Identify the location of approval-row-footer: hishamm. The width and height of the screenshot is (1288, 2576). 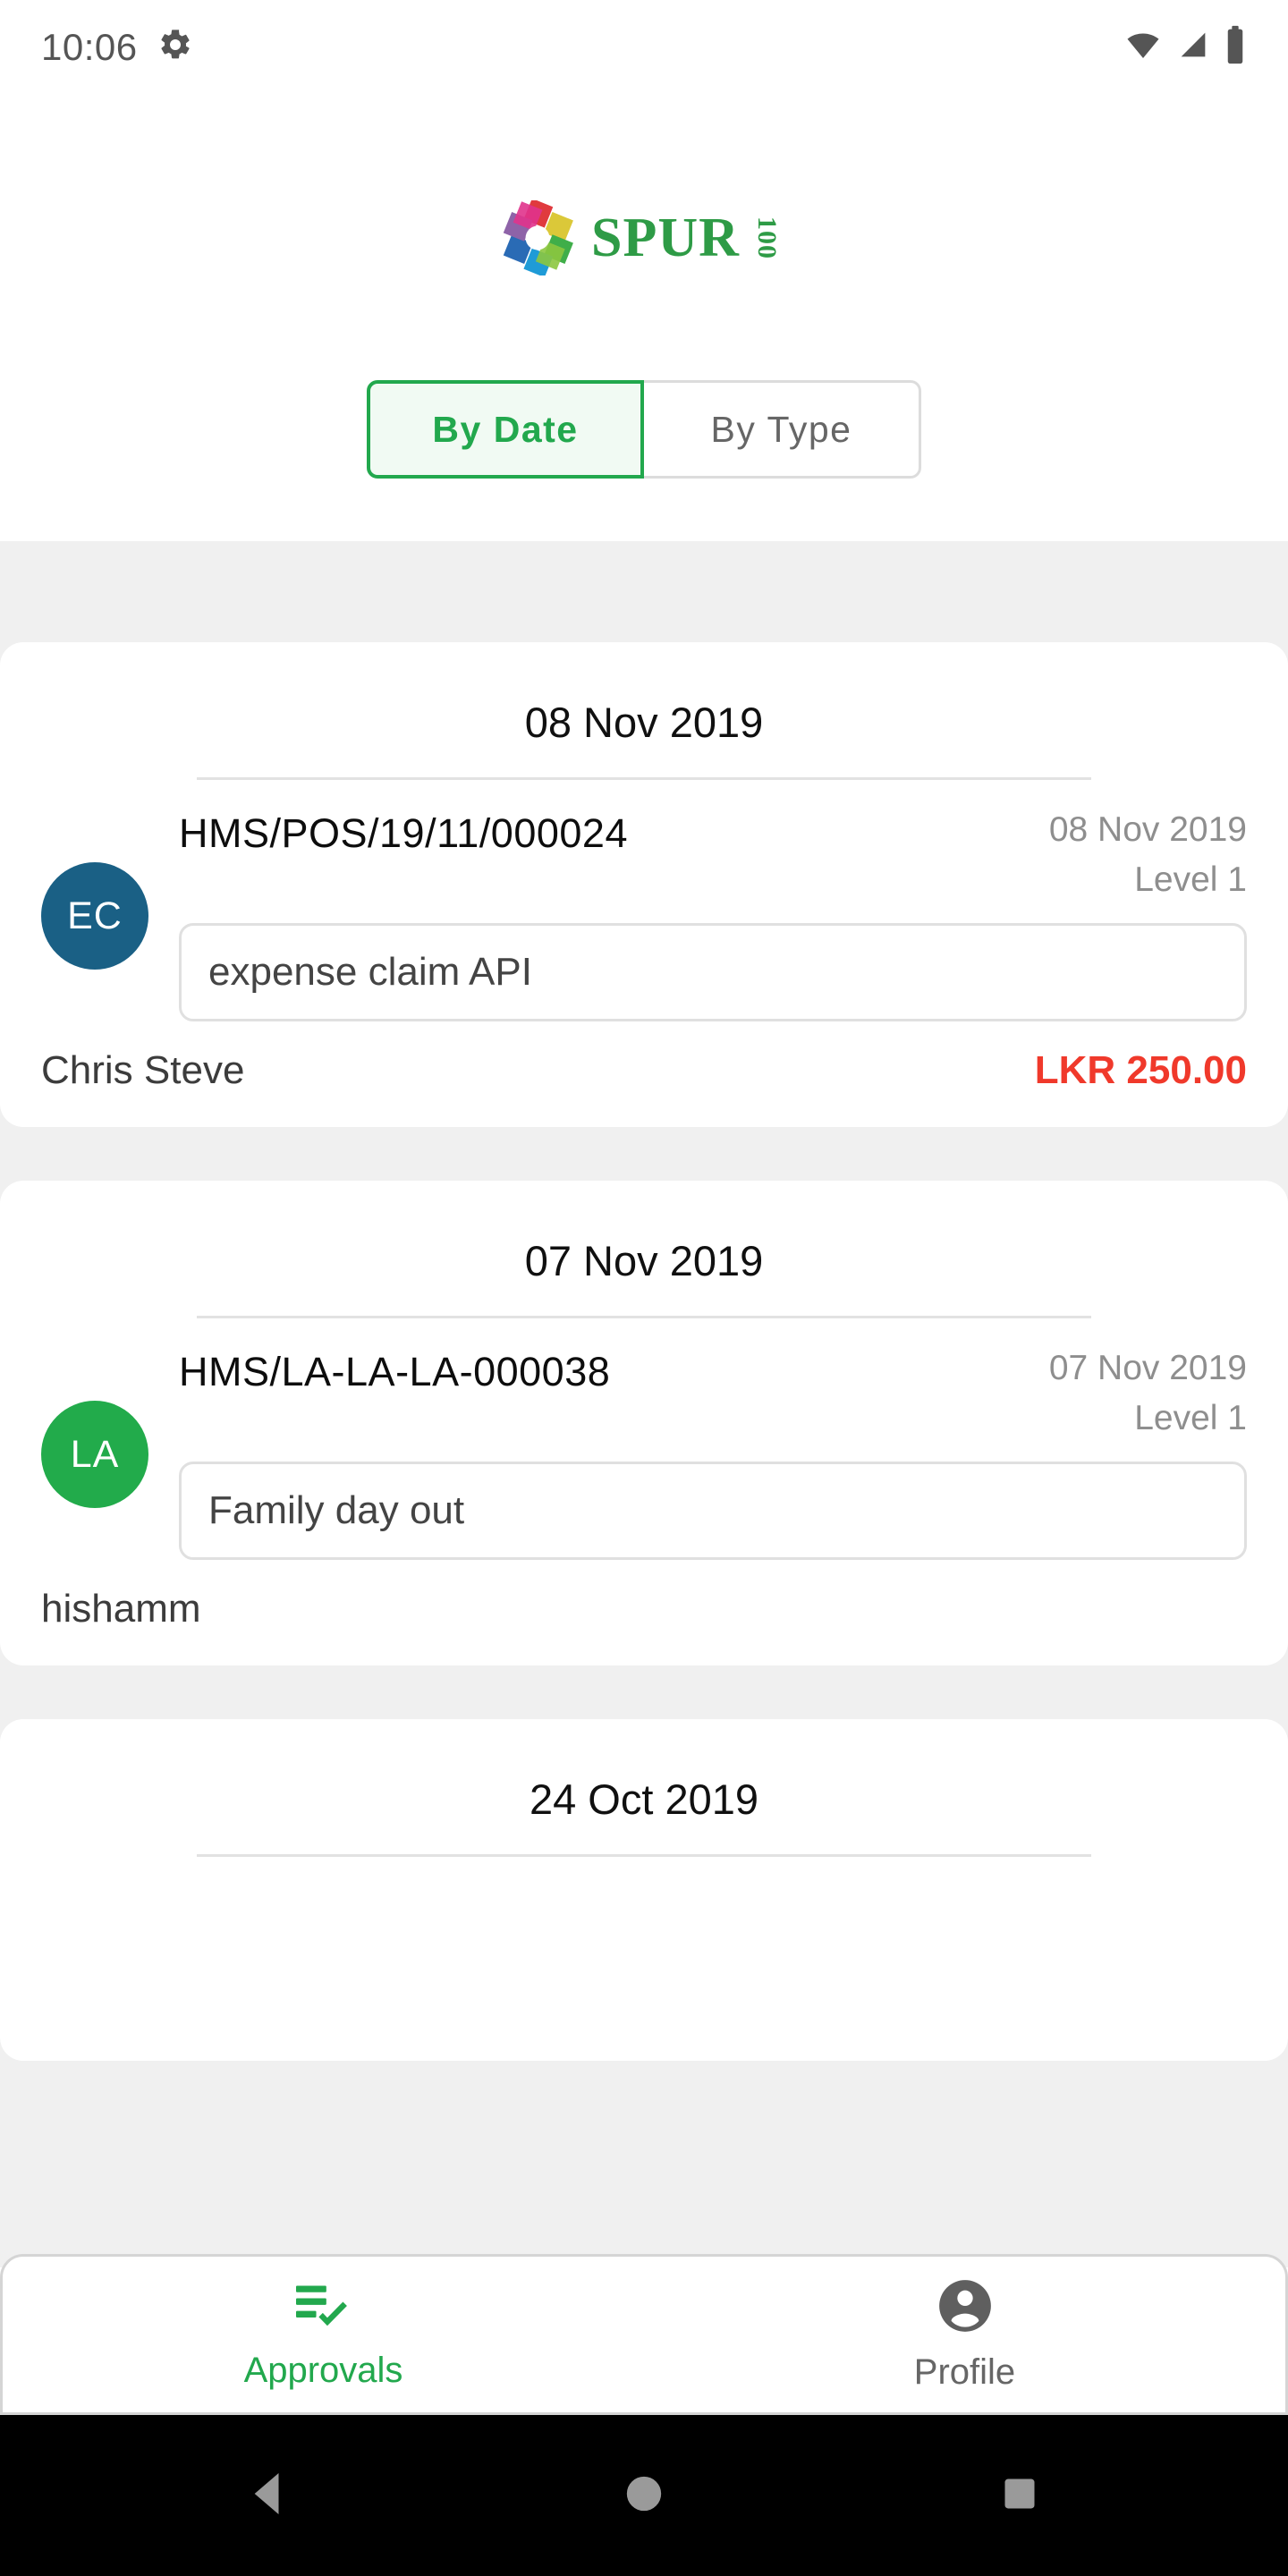
(644, 1600).